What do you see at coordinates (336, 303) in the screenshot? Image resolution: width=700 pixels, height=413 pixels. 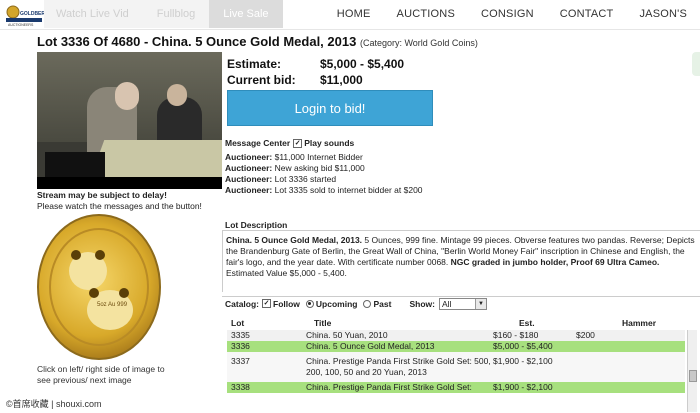 I see `upcoming-label: Upcoming` at bounding box center [336, 303].